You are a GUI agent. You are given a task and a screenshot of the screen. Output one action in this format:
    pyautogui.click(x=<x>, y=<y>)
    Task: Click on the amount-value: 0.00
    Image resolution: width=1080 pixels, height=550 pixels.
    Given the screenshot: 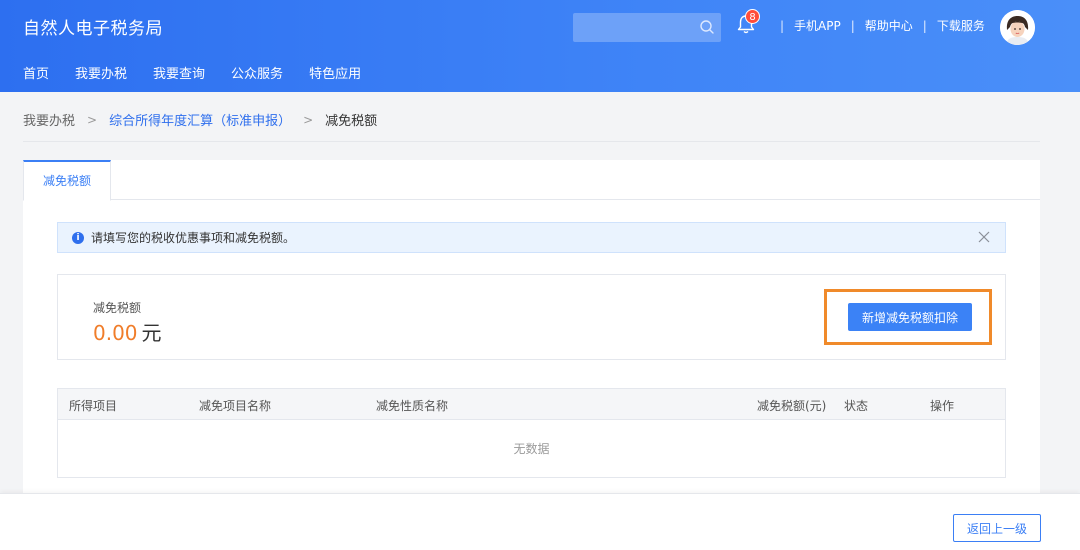 What is the action you would take?
    pyautogui.click(x=115, y=333)
    